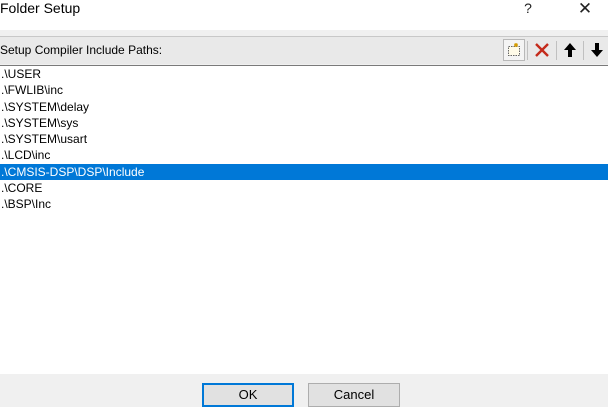 The image size is (608, 407). What do you see at coordinates (304, 123) in the screenshot?
I see `path-list-item: .\SYSTEM\sys` at bounding box center [304, 123].